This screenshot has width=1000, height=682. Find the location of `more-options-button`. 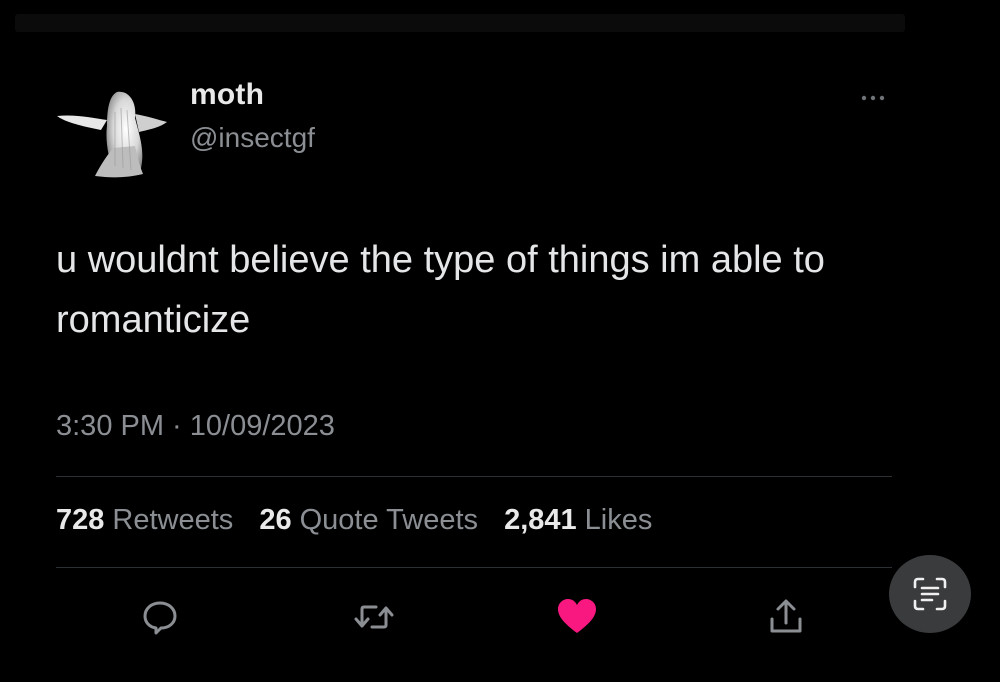

more-options-button is located at coordinates (875, 96).